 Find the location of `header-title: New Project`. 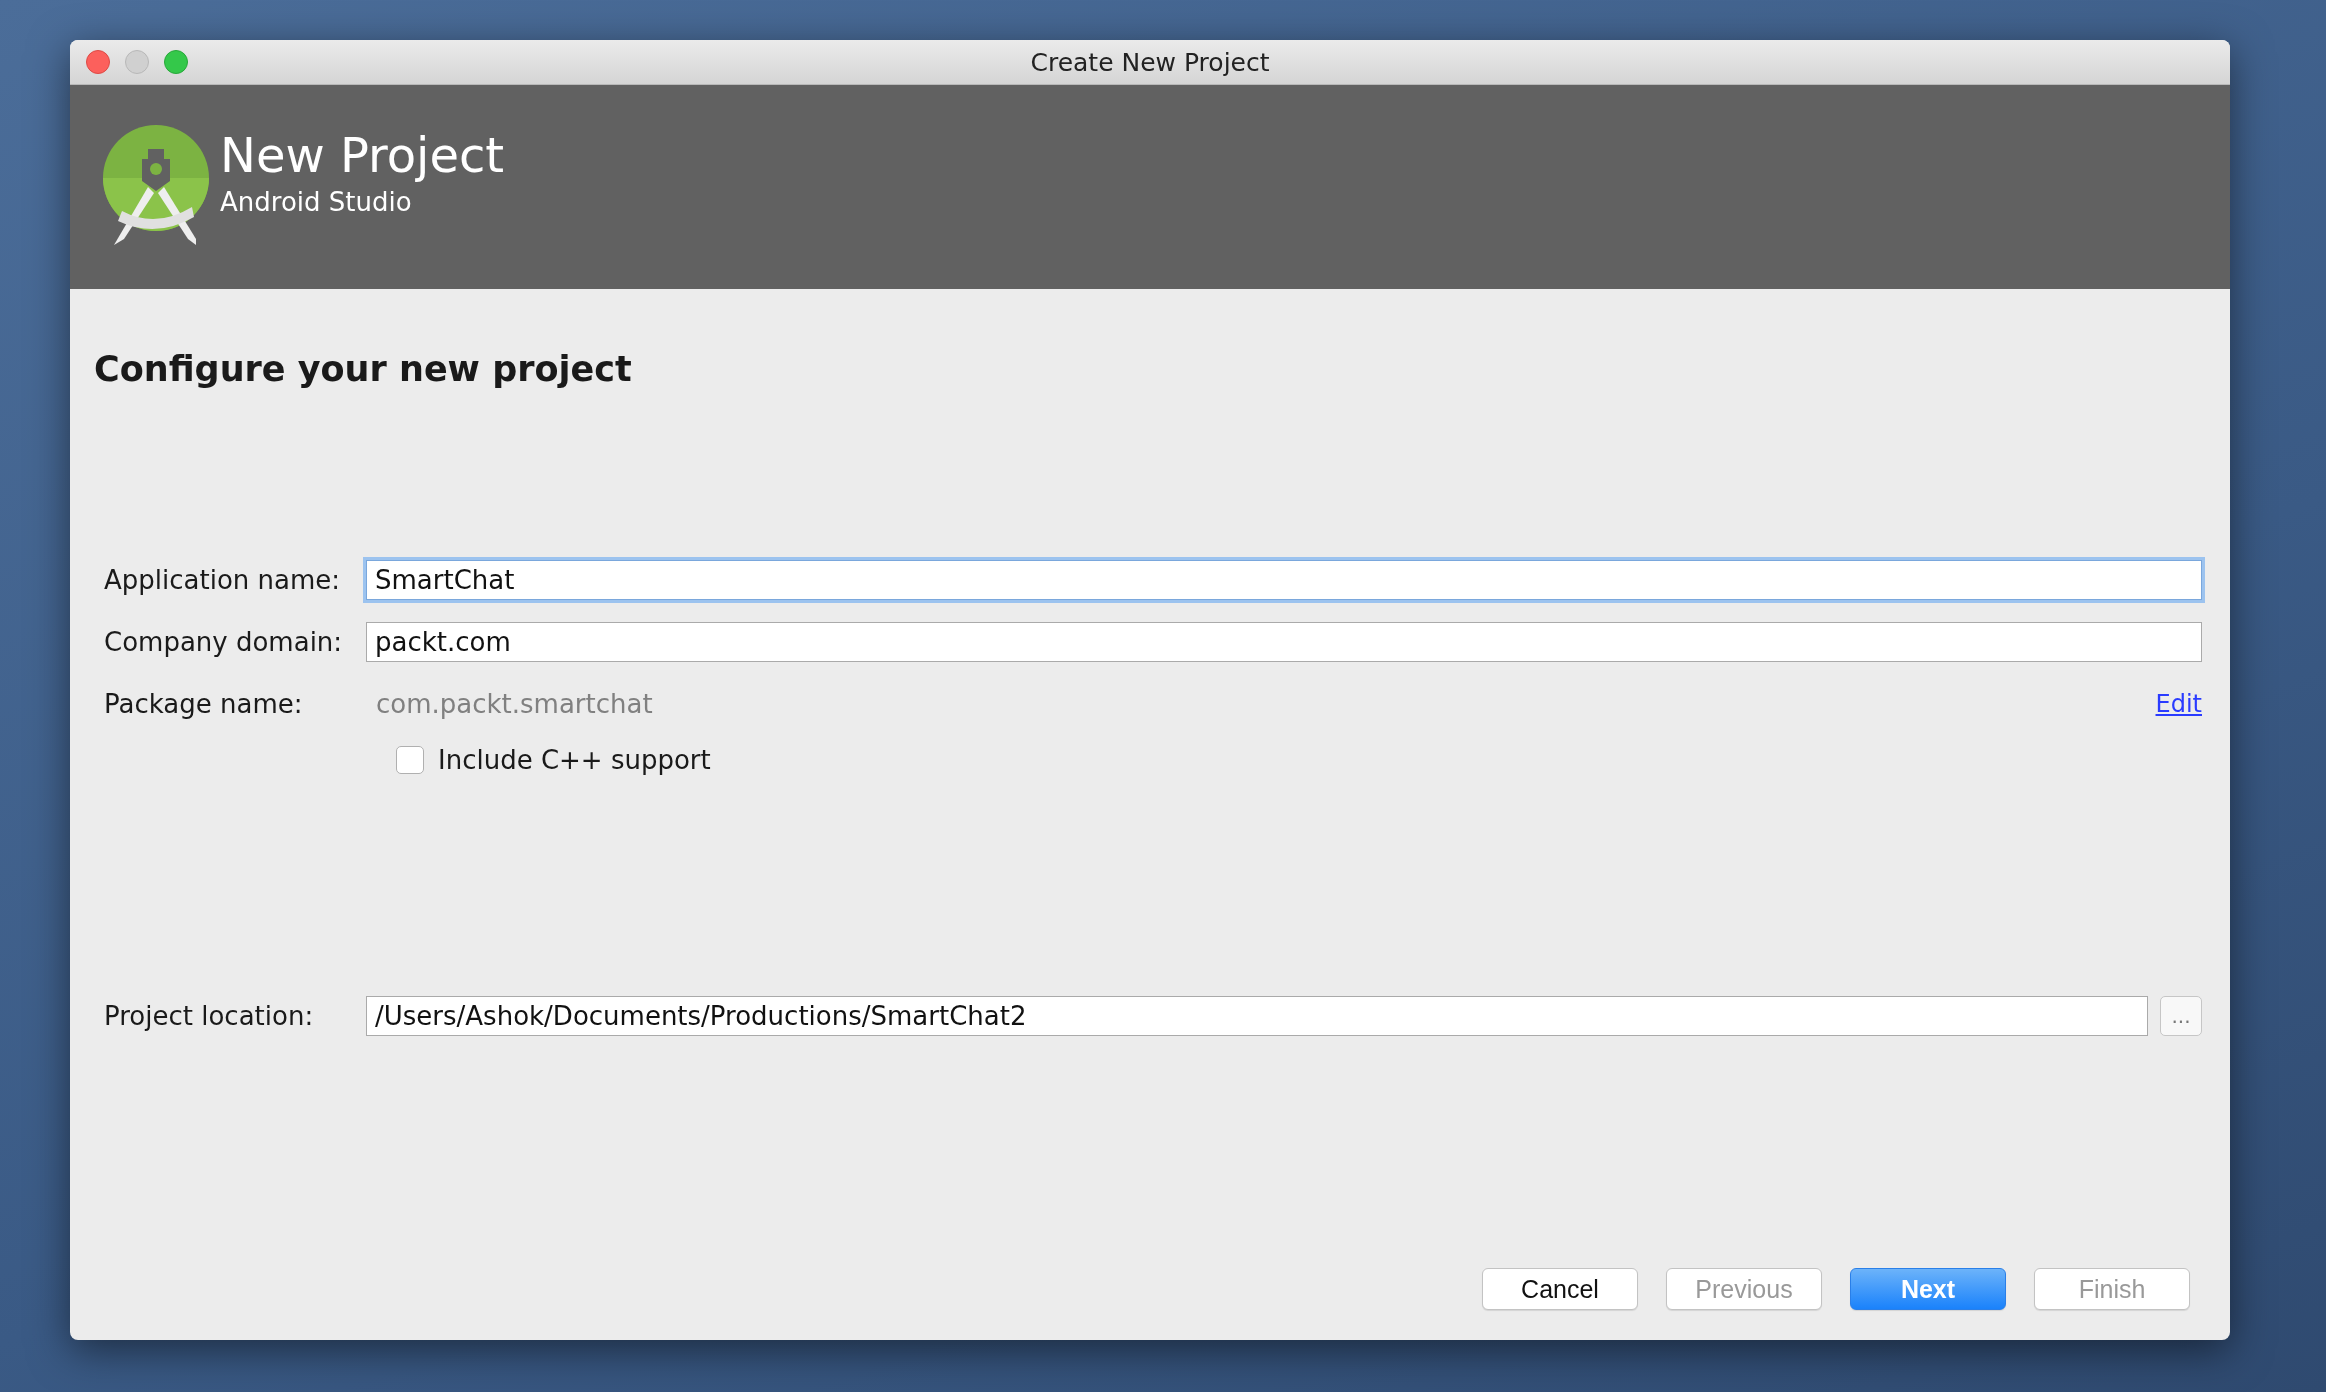

header-title: New Project is located at coordinates (362, 155).